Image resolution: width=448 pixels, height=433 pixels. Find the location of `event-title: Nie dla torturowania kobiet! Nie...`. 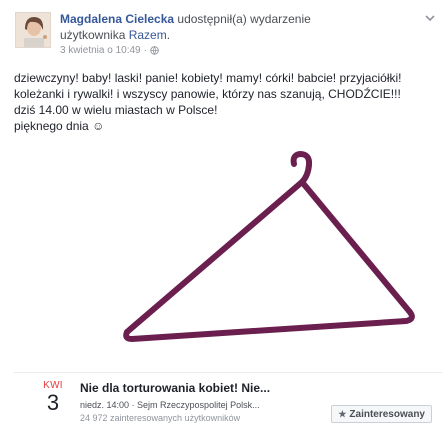

event-title: Nie dla torturowania kobiet! Nie... is located at coordinates (205, 388).